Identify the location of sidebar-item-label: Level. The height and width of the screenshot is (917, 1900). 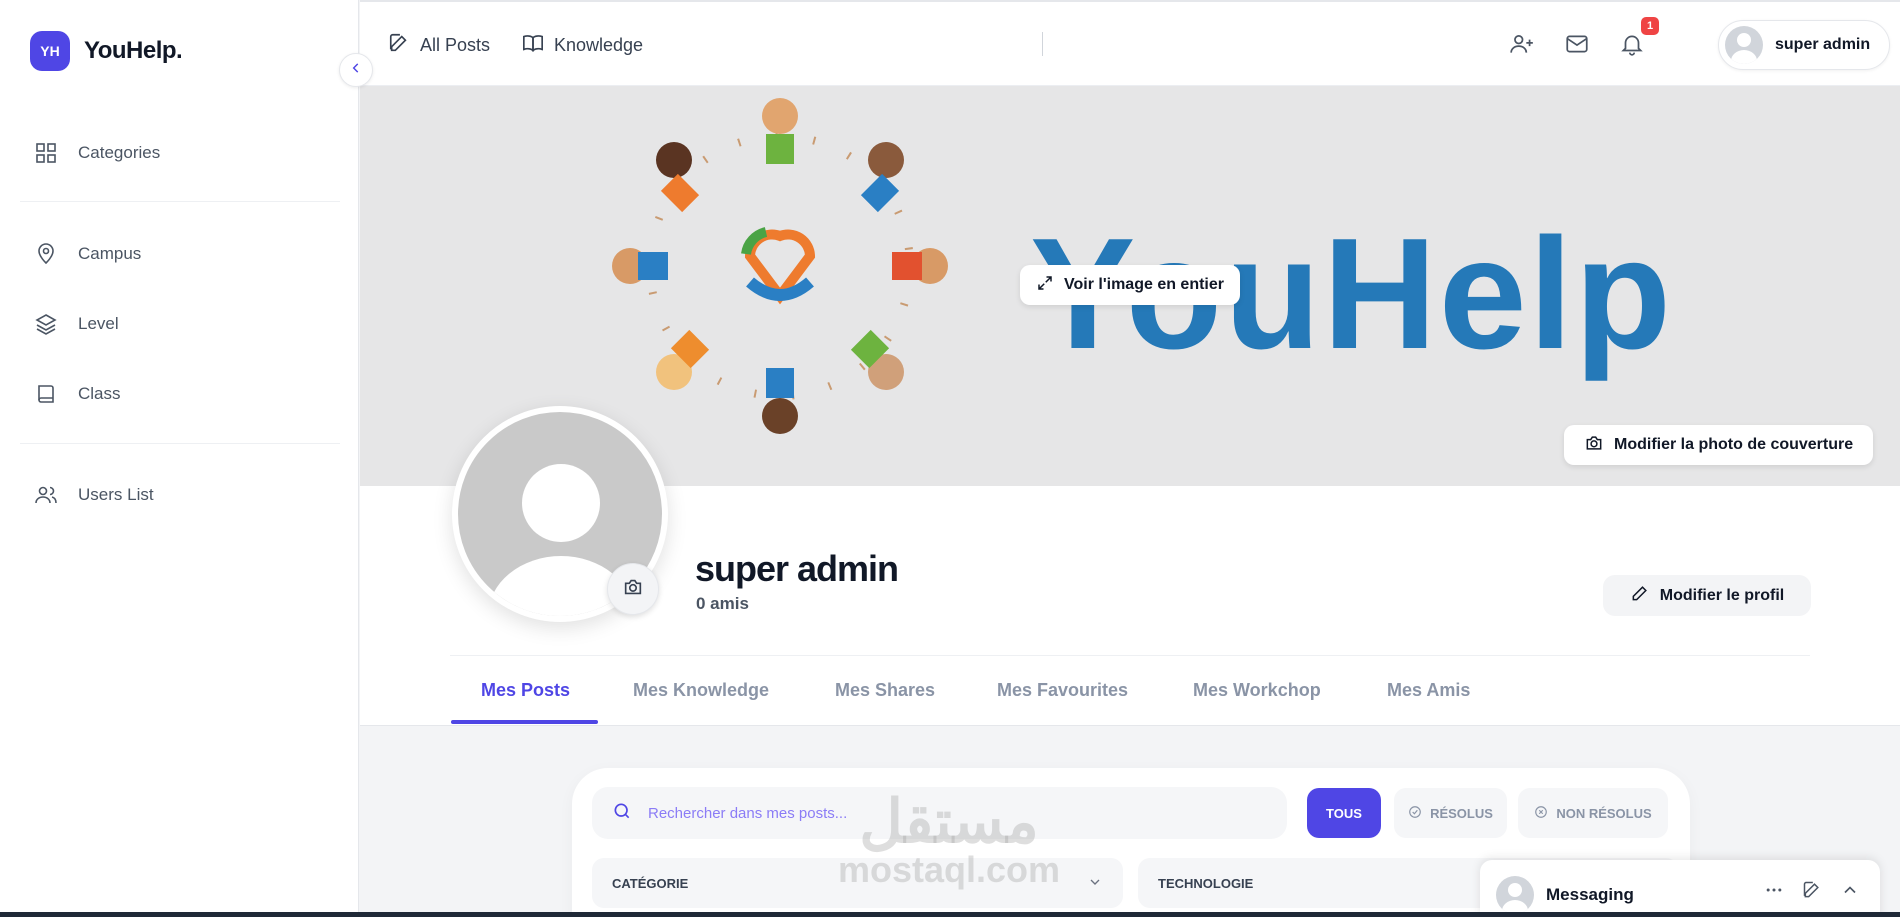
(98, 323).